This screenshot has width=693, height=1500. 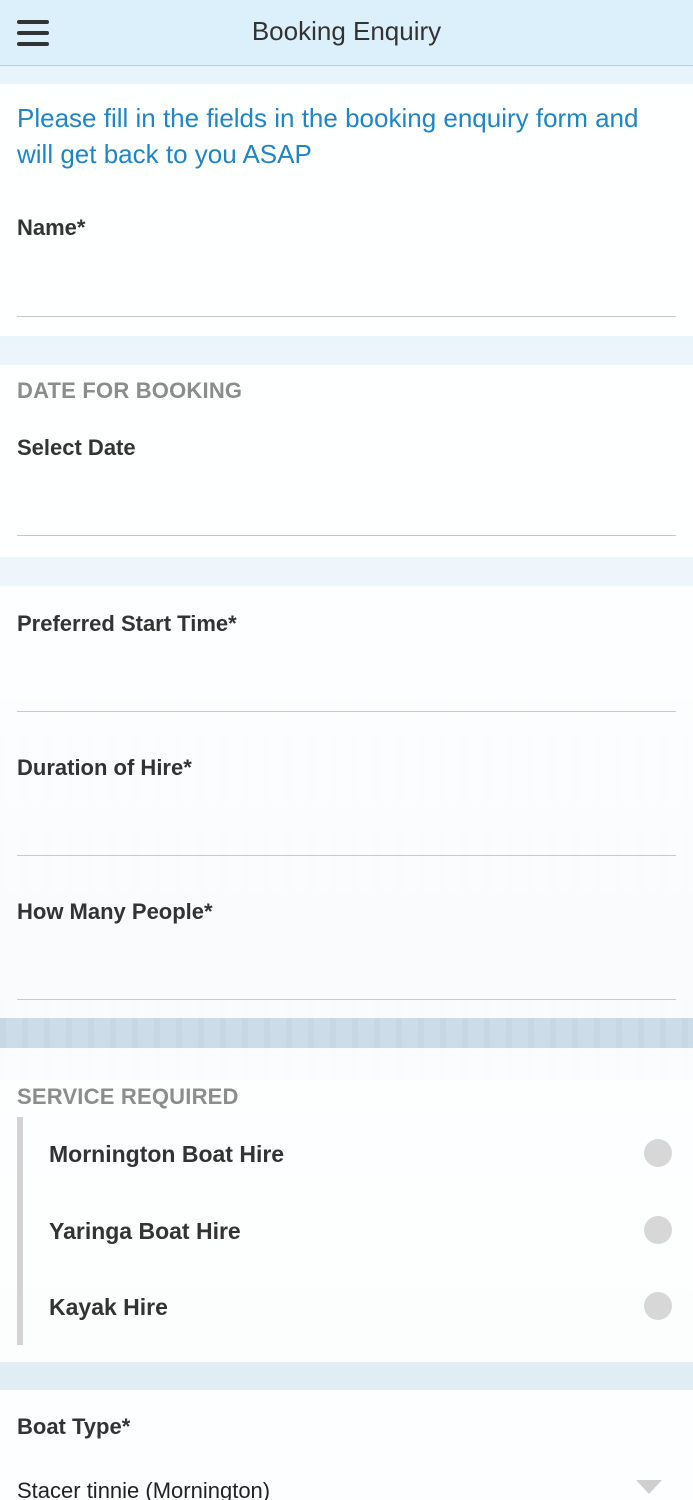 What do you see at coordinates (358, 1232) in the screenshot?
I see `service-option-yaringa: Yaringa Boat Hire` at bounding box center [358, 1232].